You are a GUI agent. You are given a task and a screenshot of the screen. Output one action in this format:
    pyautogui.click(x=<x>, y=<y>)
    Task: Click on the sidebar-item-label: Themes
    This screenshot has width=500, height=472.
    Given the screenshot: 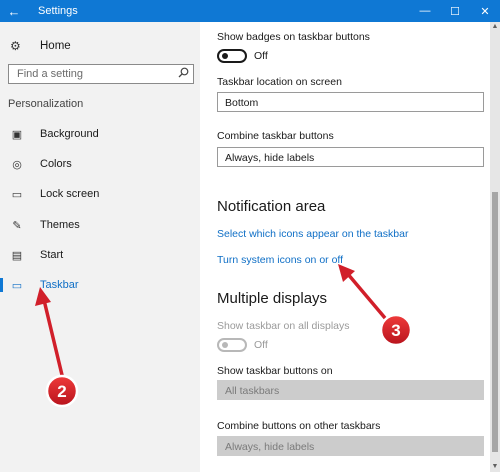 What is the action you would take?
    pyautogui.click(x=60, y=225)
    